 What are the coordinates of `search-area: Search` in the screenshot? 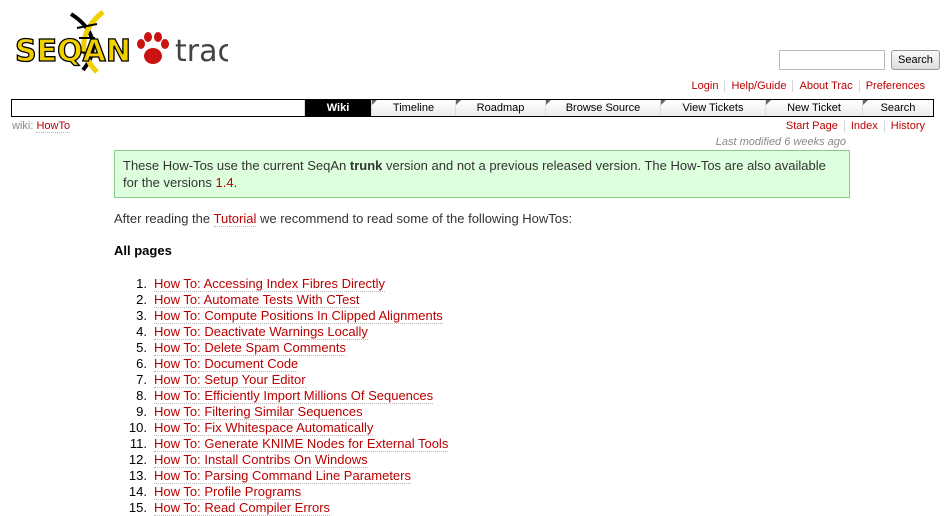 It's located at (859, 60).